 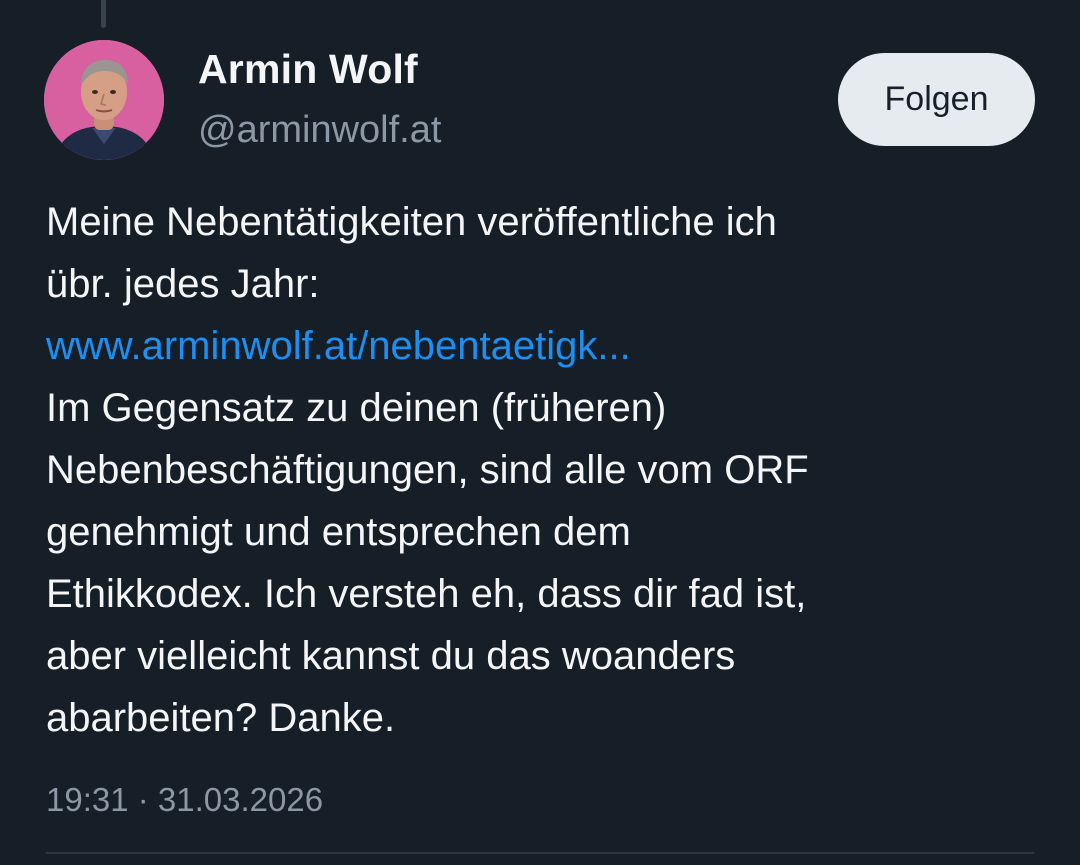 I want to click on post-timestamp: 19:31 · 31.03.2026, so click(x=184, y=800).